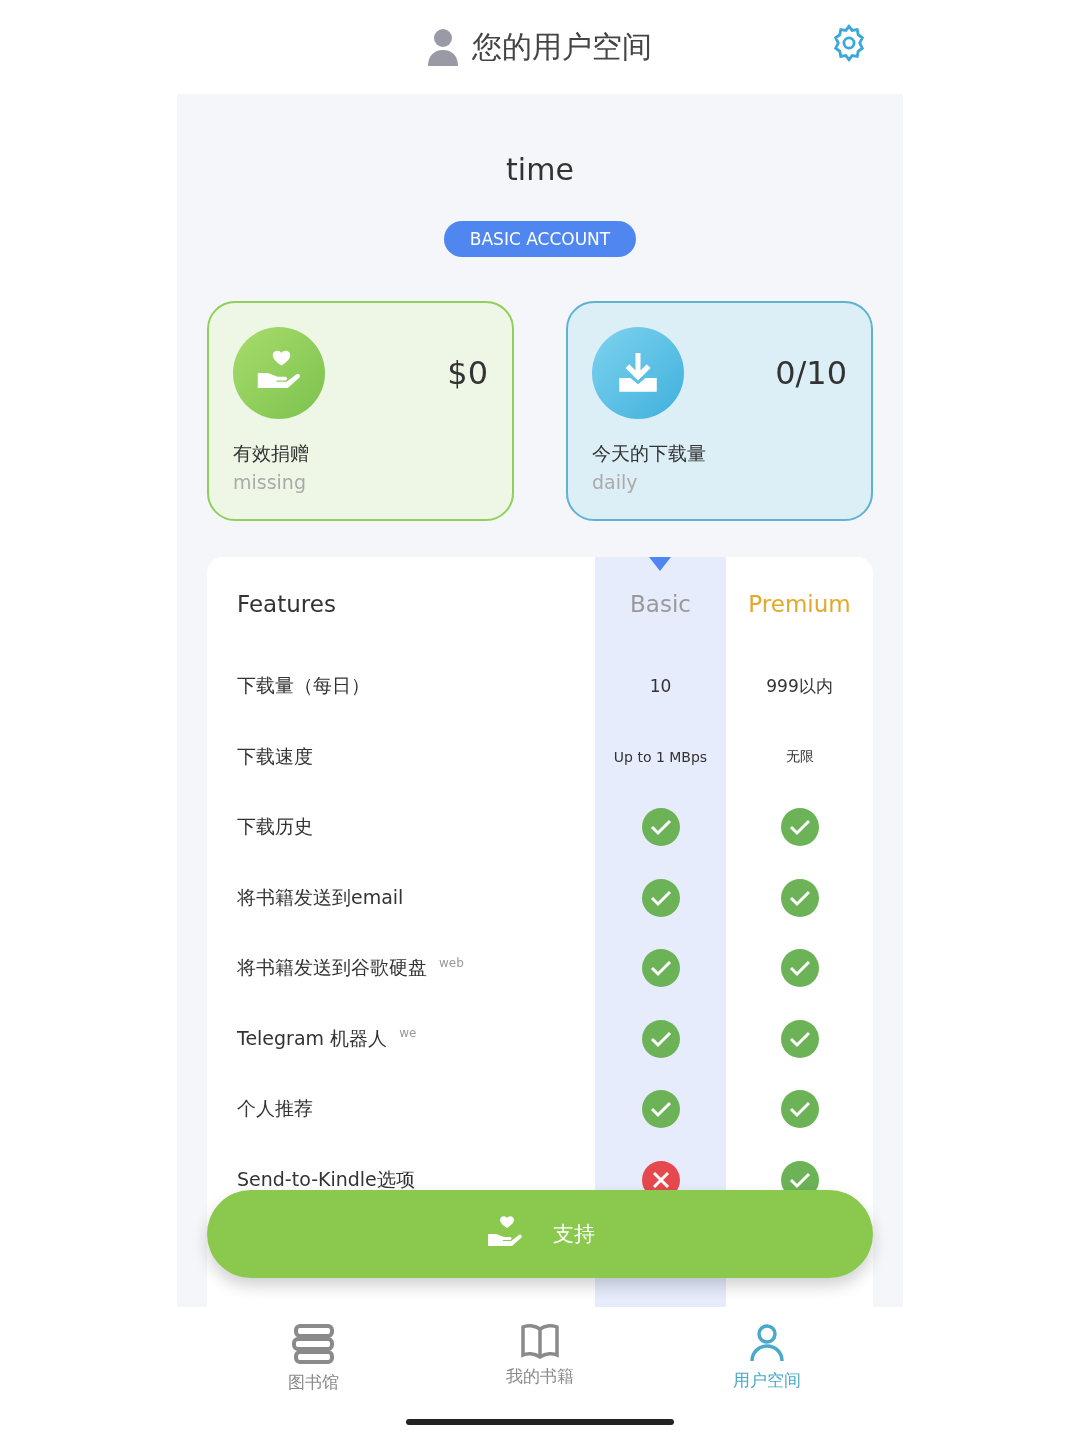 The height and width of the screenshot is (1440, 1080). Describe the element at coordinates (275, 756) in the screenshot. I see `feature-name: 下载速度` at that location.